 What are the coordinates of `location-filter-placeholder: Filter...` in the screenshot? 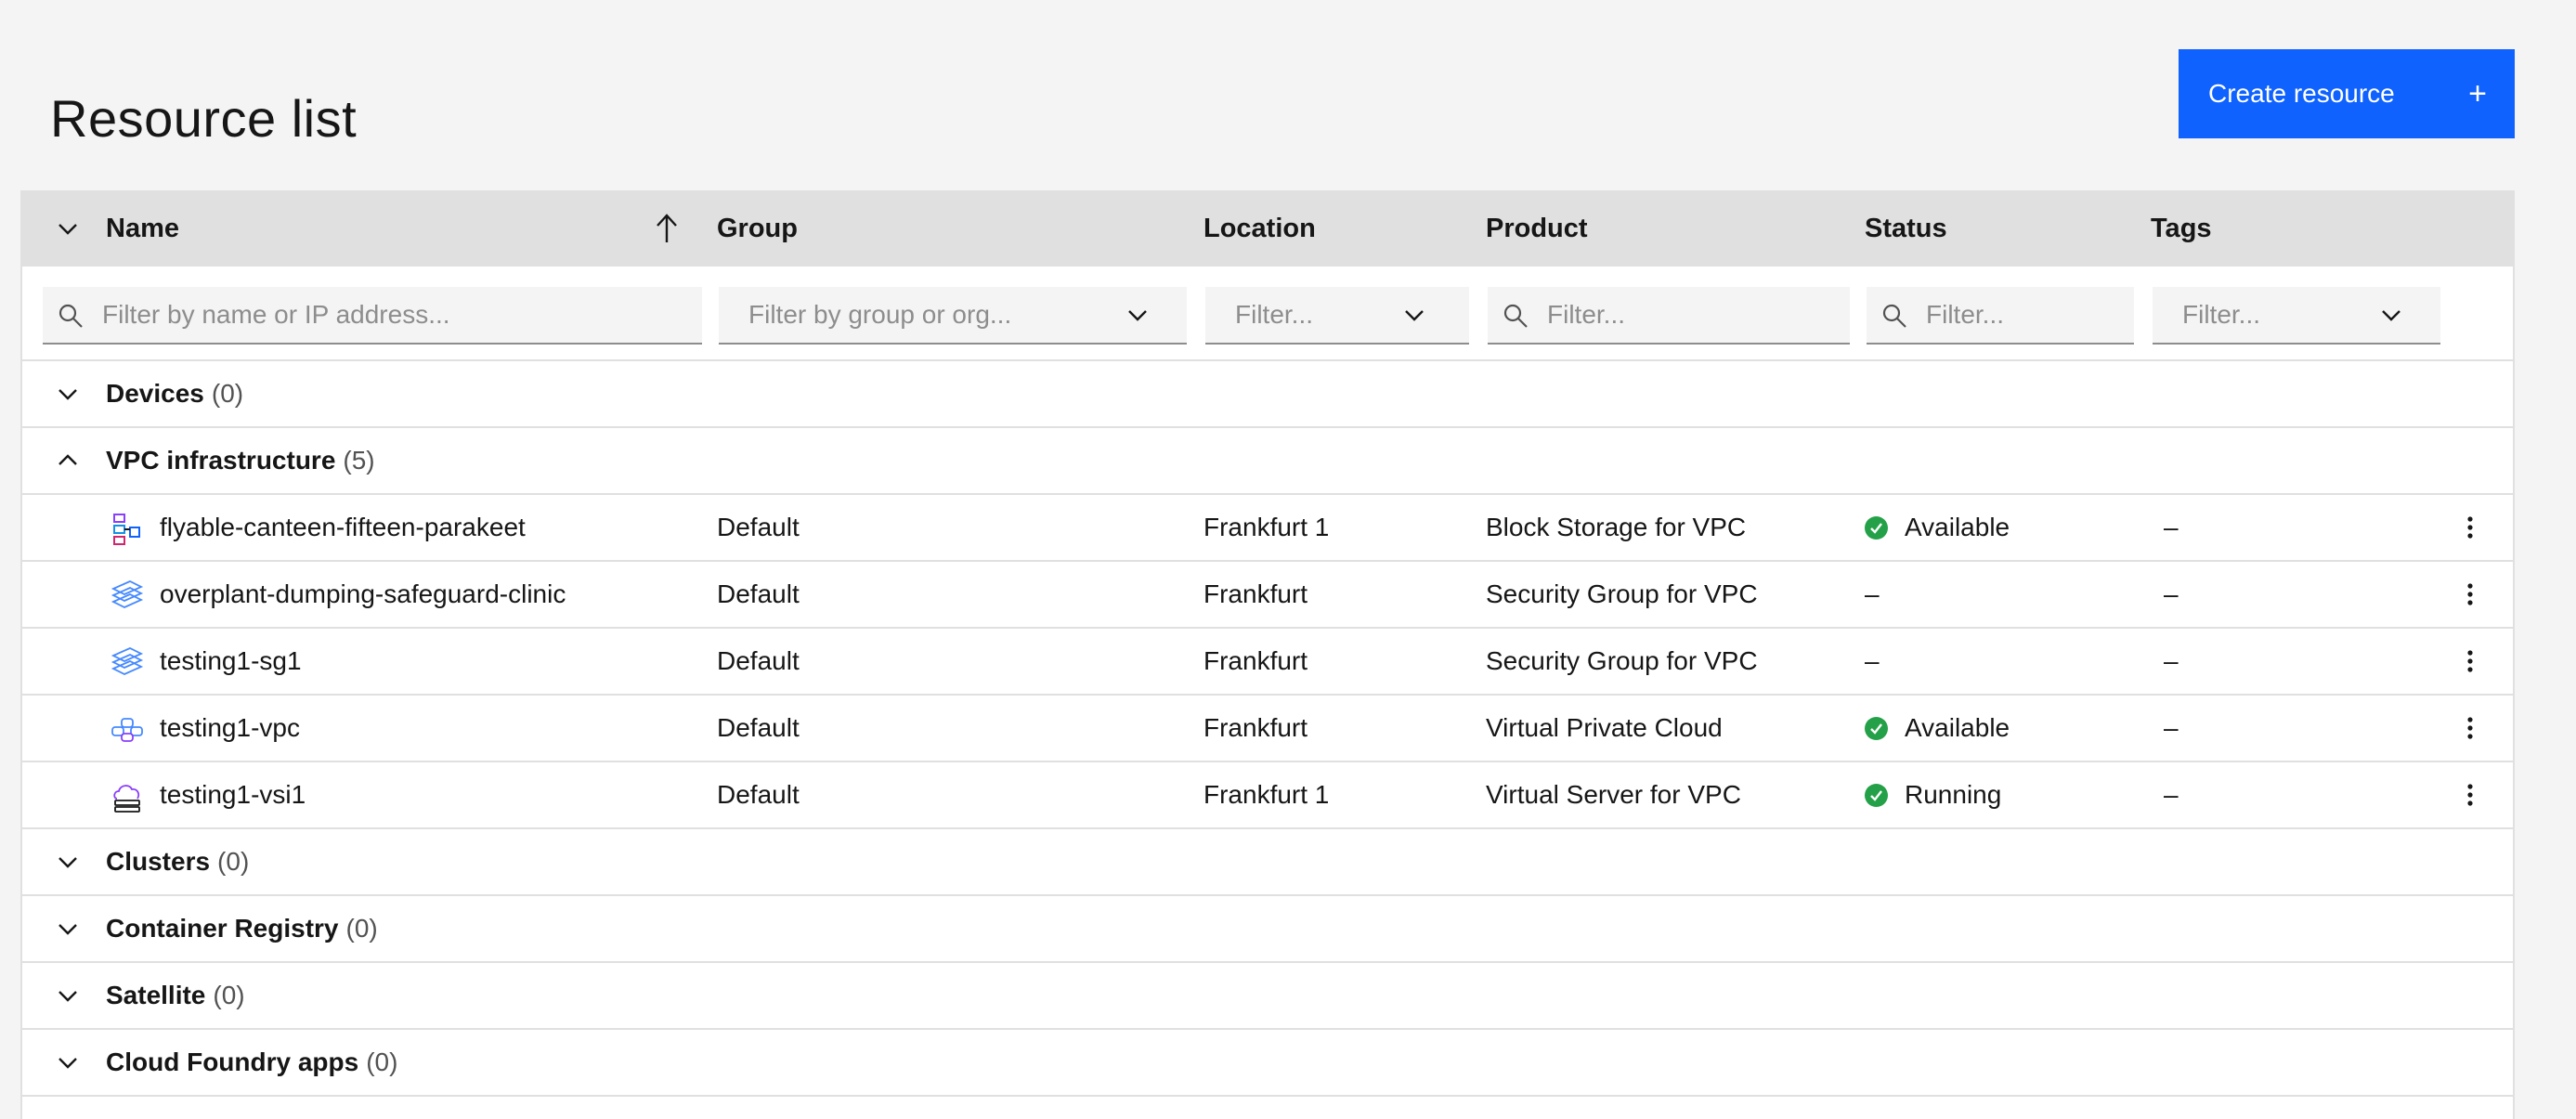 It's located at (1274, 314).